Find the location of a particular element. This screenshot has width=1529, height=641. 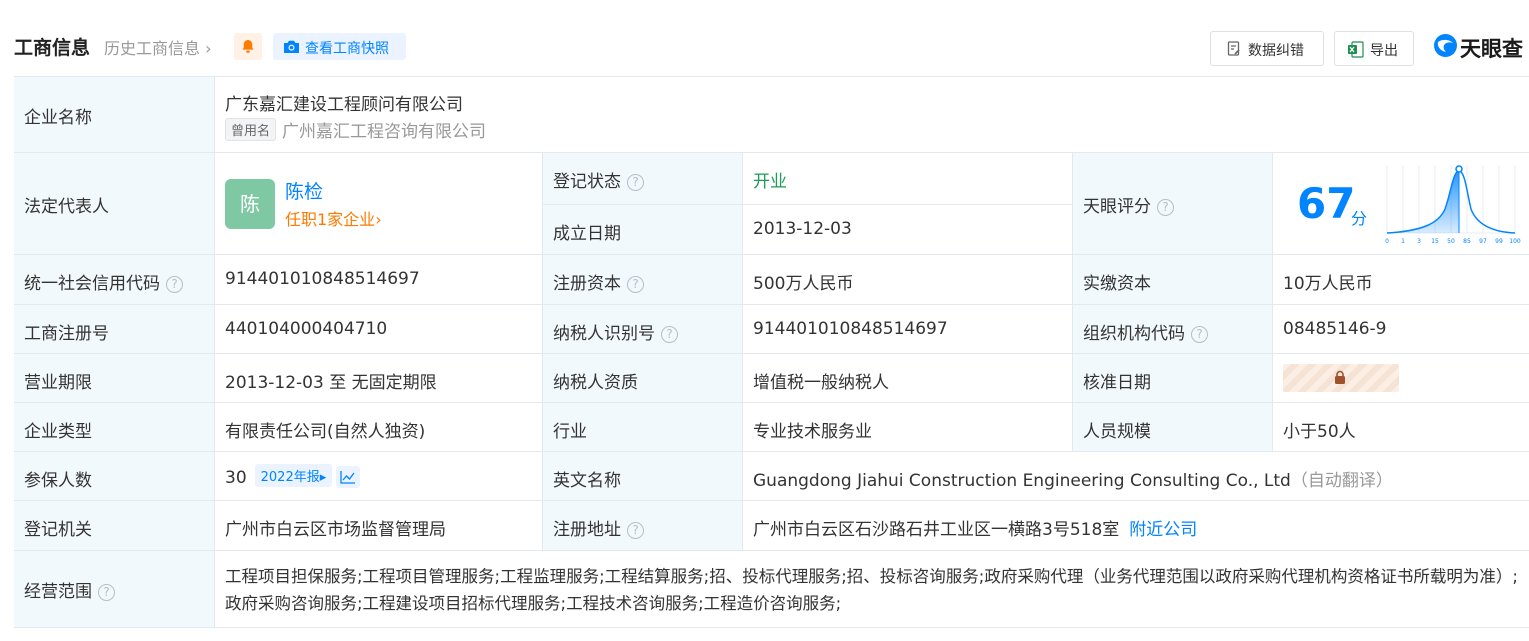

scope-label: 经营范围 is located at coordinates (58, 592).